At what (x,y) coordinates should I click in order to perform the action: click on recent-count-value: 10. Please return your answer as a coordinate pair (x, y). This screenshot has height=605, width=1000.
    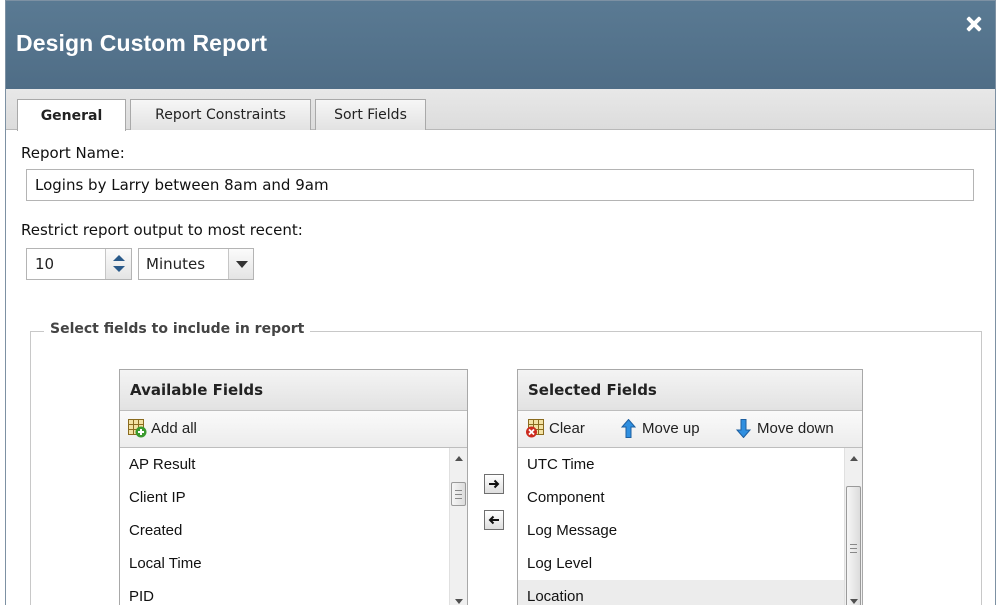
    Looking at the image, I should click on (45, 264).